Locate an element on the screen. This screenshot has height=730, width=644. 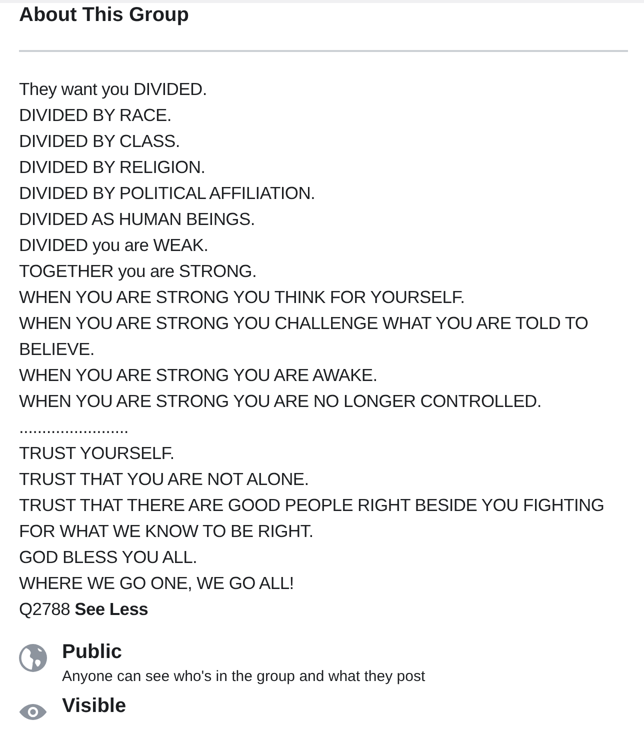
privacy-title: Public is located at coordinates (93, 652).